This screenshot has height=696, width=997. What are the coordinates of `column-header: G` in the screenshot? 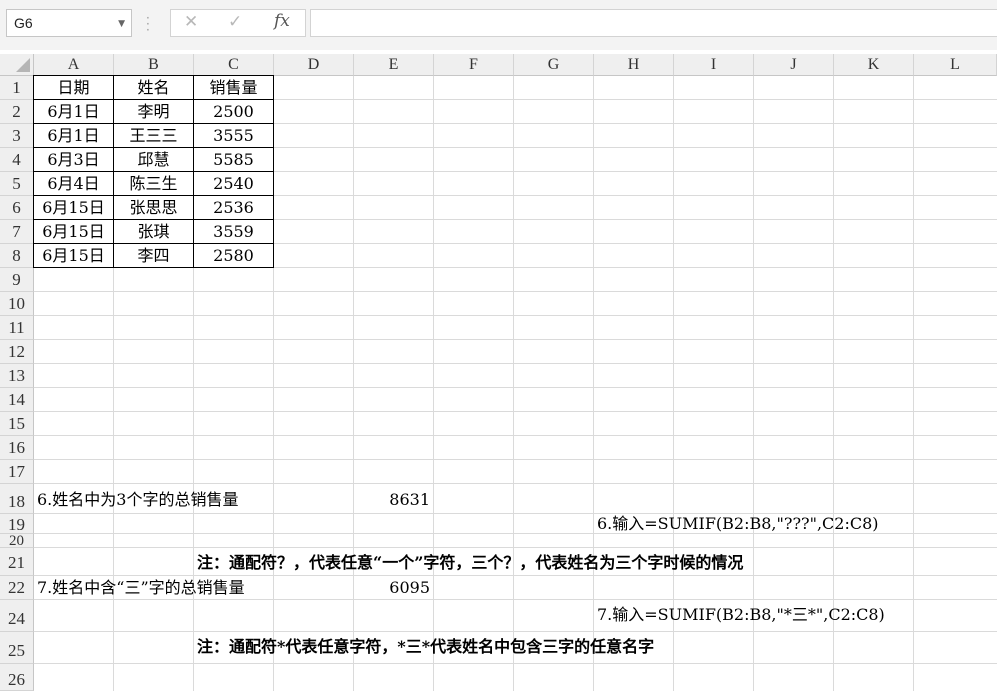 It's located at (554, 65).